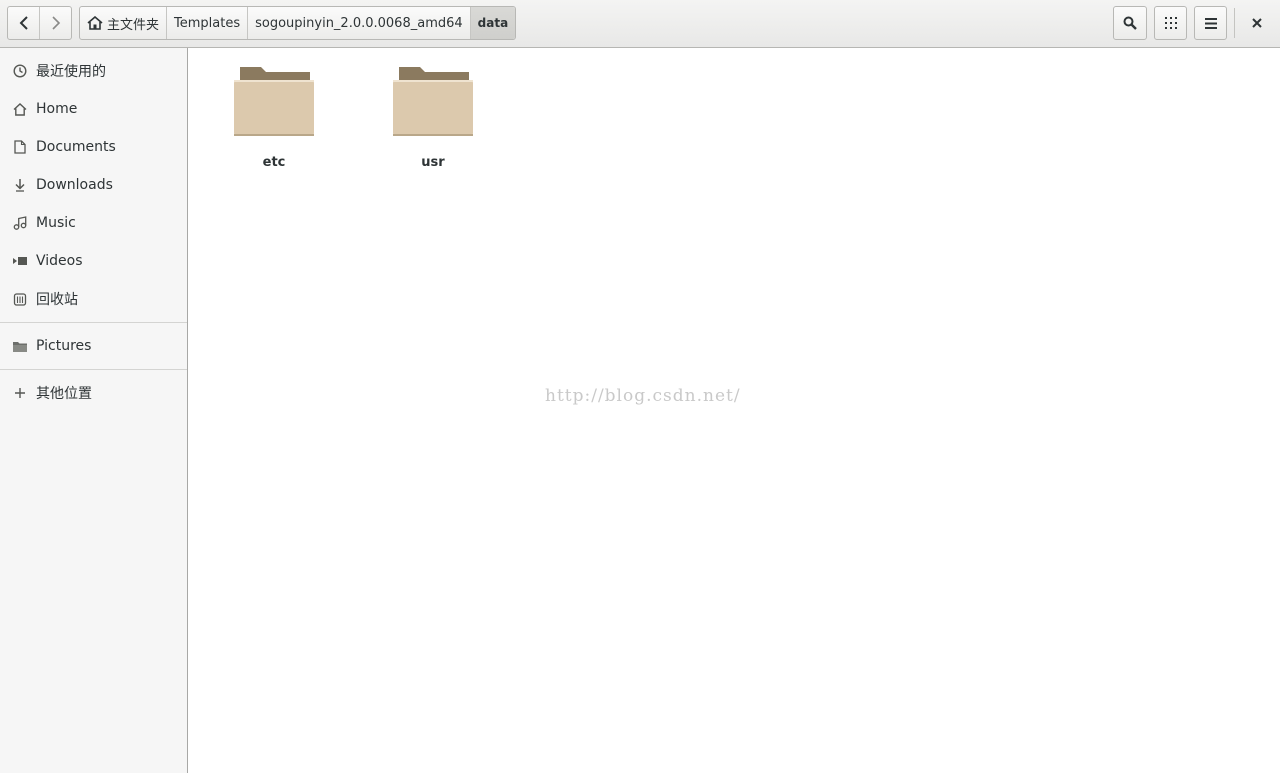  I want to click on sidebar-item-recent: 最近使用的, so click(93, 71).